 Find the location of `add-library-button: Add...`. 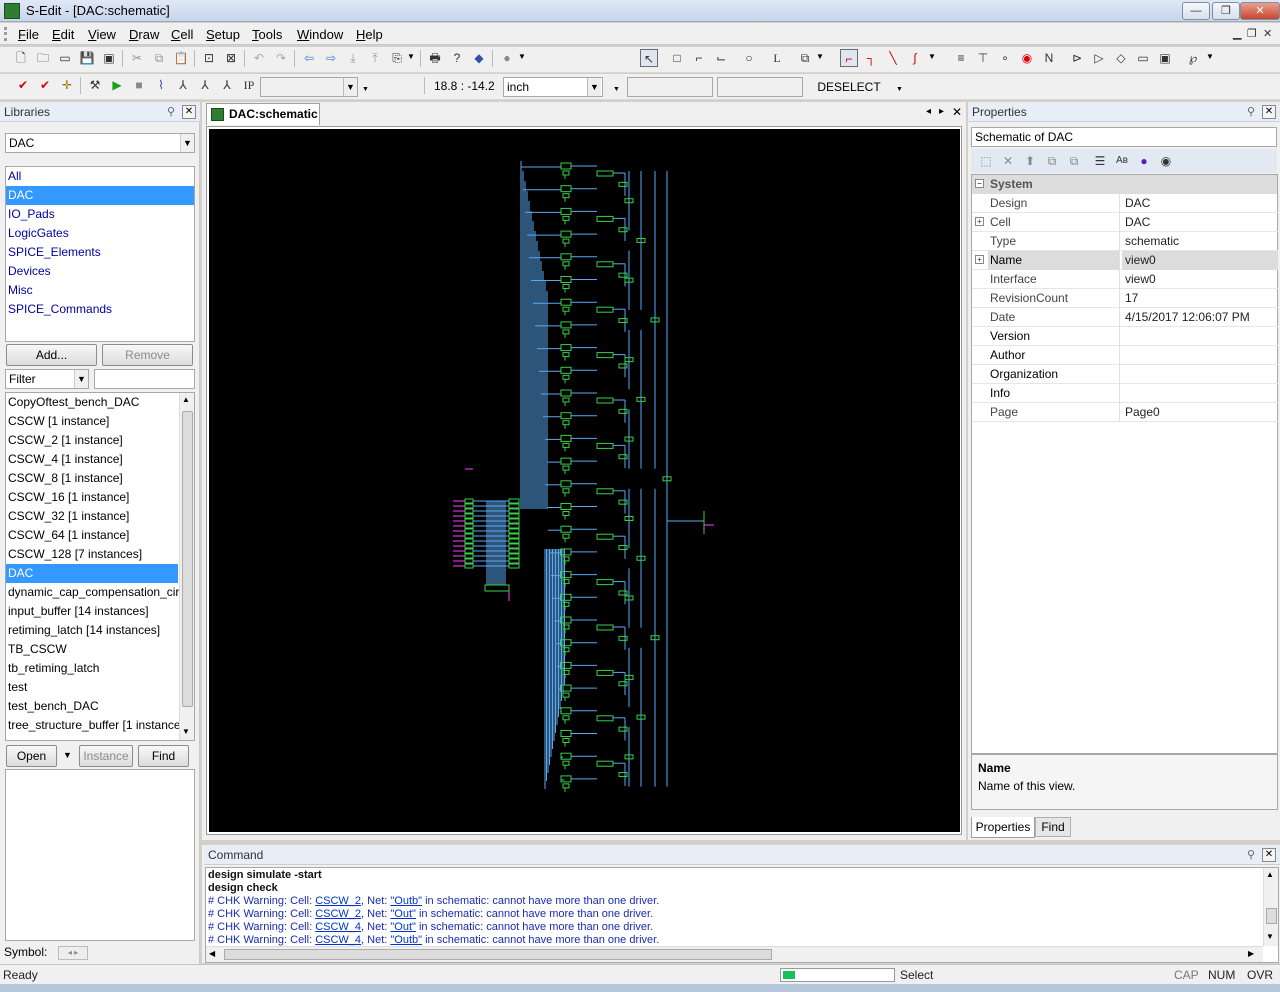

add-library-button: Add... is located at coordinates (51, 355).